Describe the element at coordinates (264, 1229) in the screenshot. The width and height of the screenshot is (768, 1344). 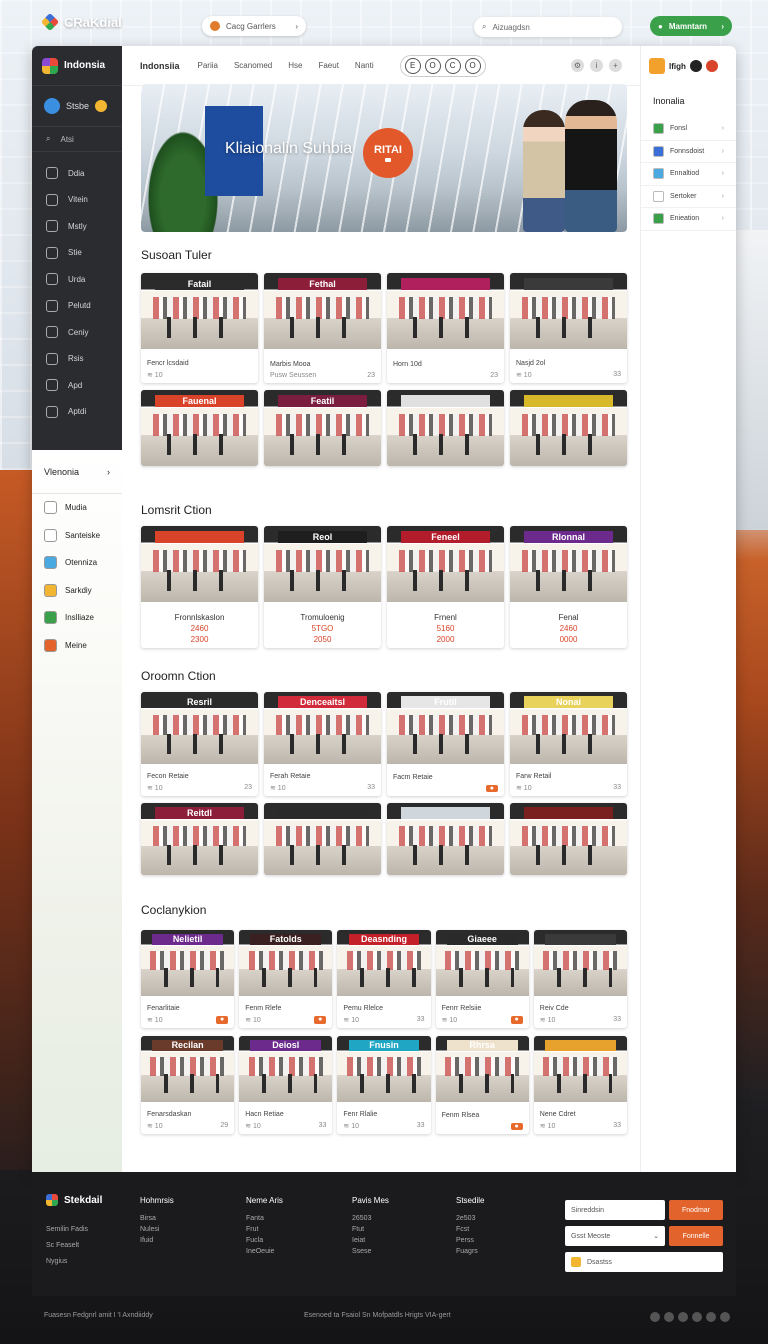
I see `footer-link: Frut` at that location.